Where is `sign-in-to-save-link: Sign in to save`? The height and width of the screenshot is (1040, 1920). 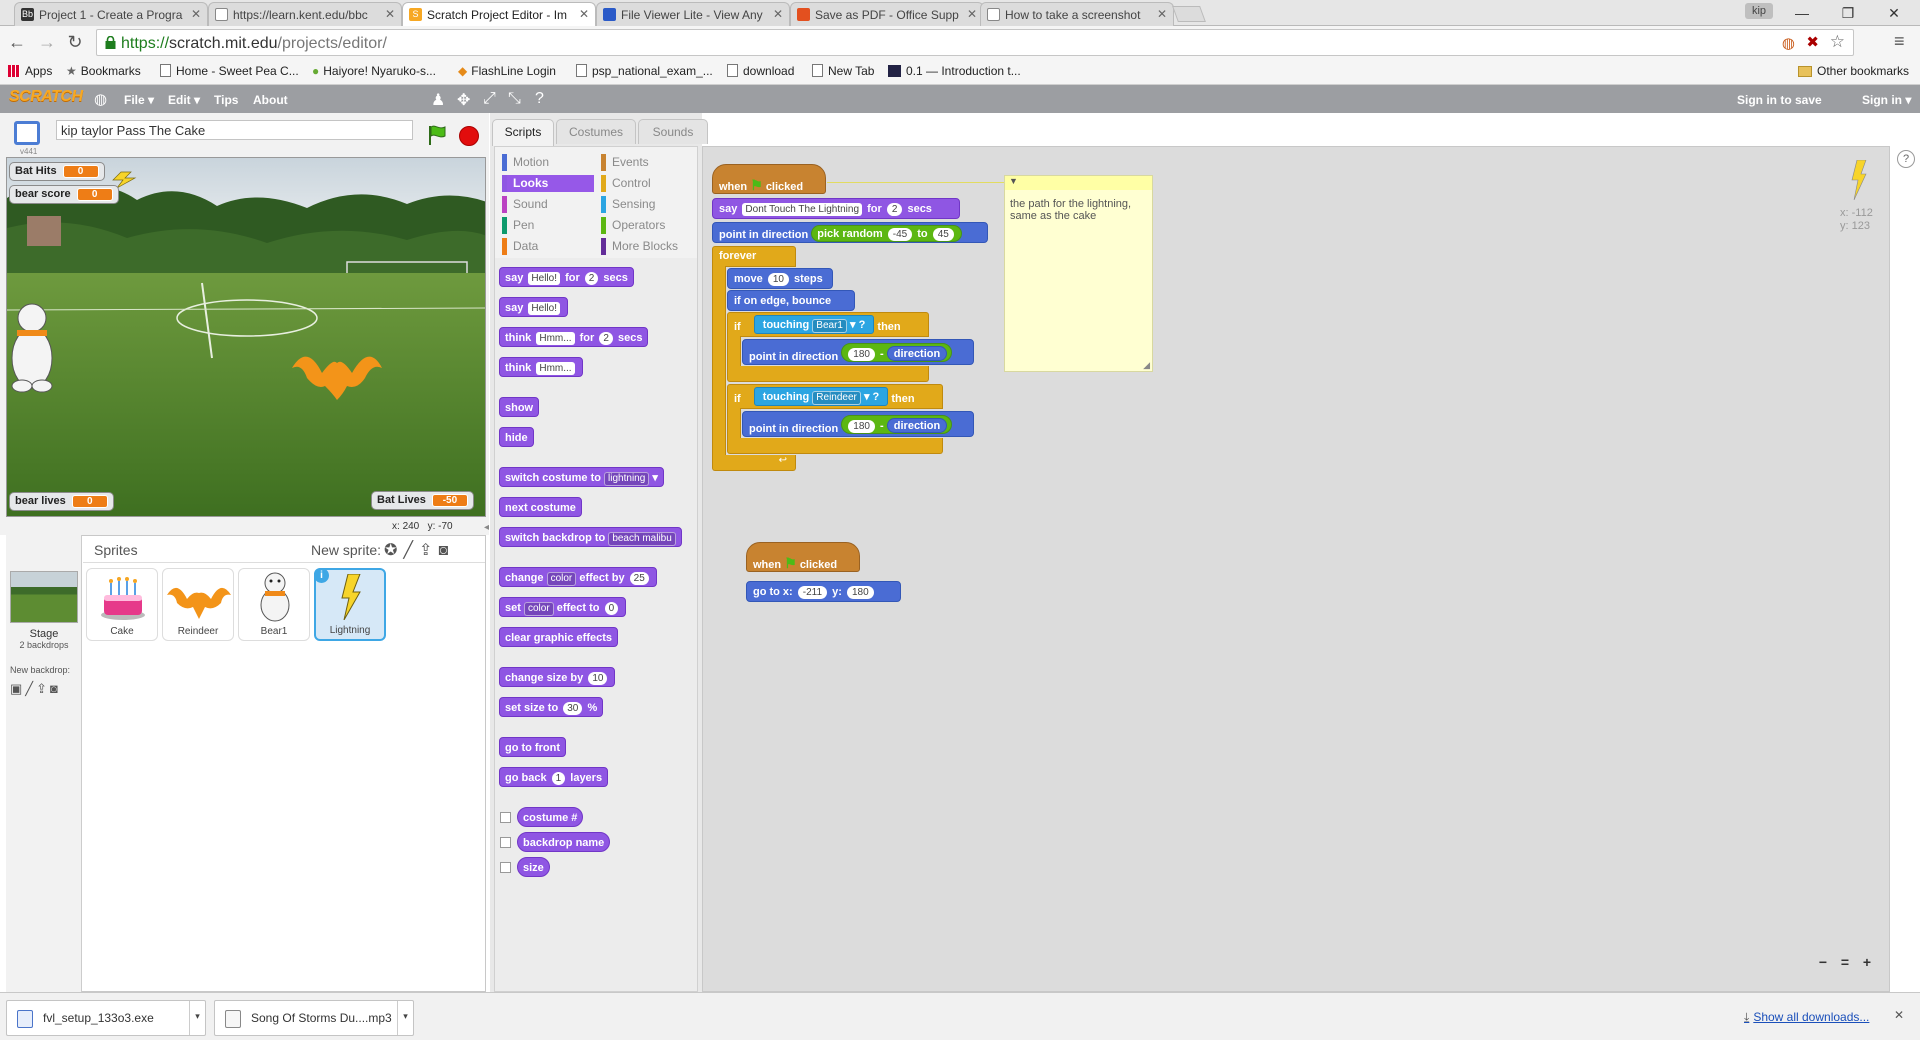
sign-in-to-save-link: Sign in to save is located at coordinates (1779, 100).